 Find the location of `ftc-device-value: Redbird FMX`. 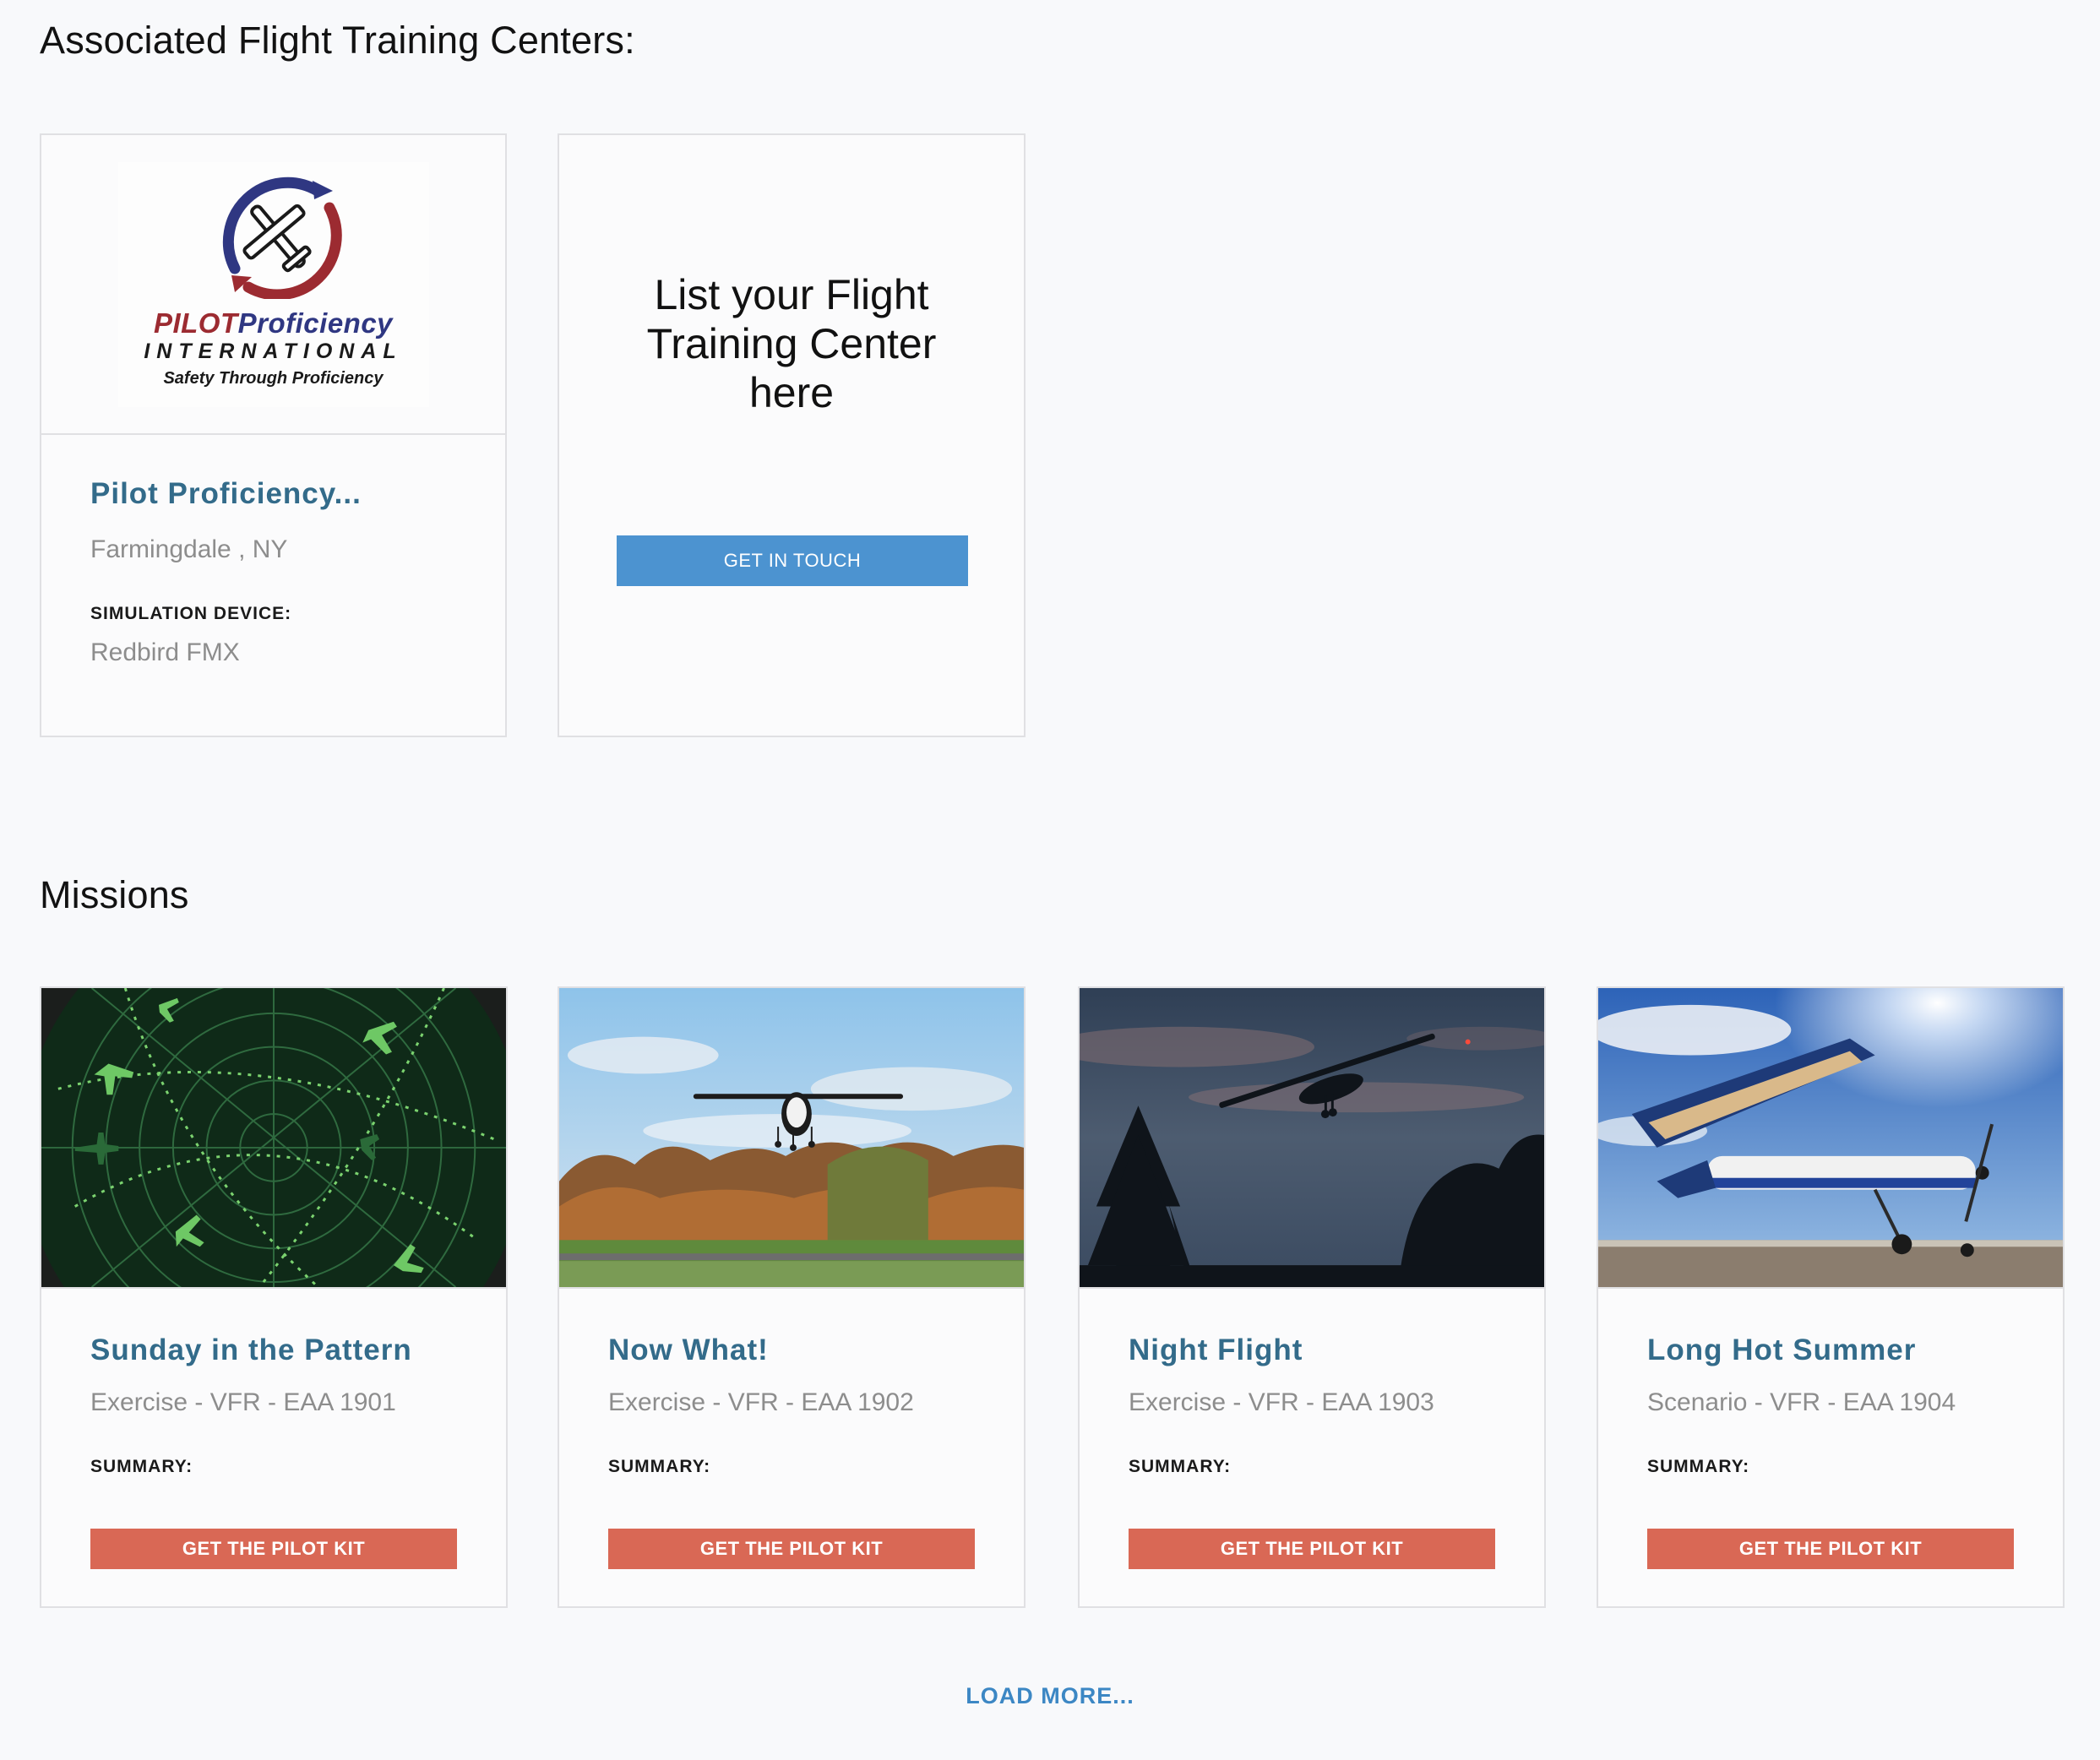

ftc-device-value: Redbird FMX is located at coordinates (165, 652).